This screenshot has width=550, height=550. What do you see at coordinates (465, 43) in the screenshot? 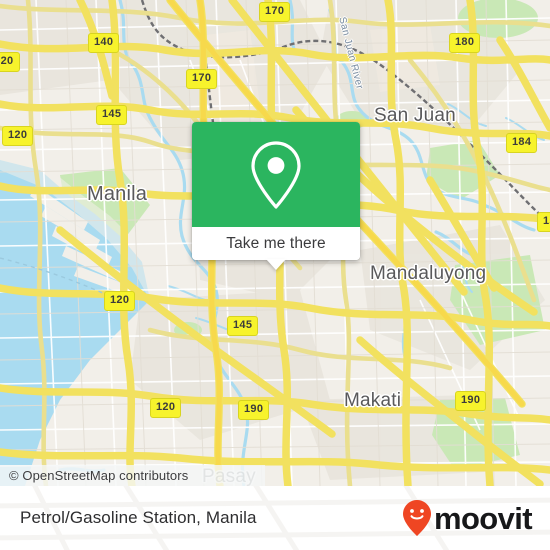
I see `route-shield: 180` at bounding box center [465, 43].